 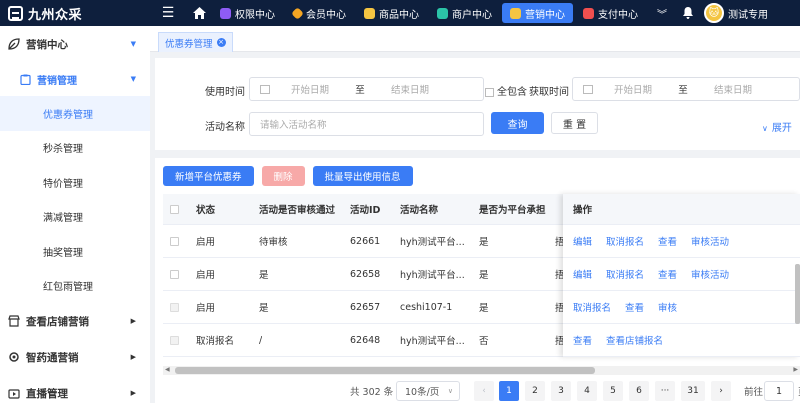 What do you see at coordinates (362, 176) in the screenshot?
I see `export-usage-button: 批量导出使用信息` at bounding box center [362, 176].